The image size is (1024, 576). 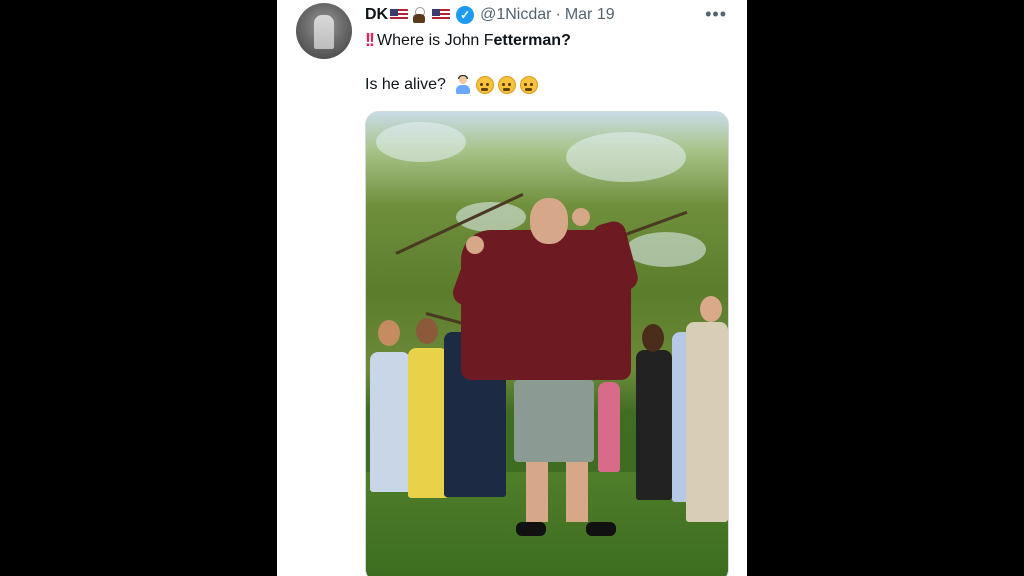 I want to click on tweet-text-bold: etterman?, so click(x=532, y=40).